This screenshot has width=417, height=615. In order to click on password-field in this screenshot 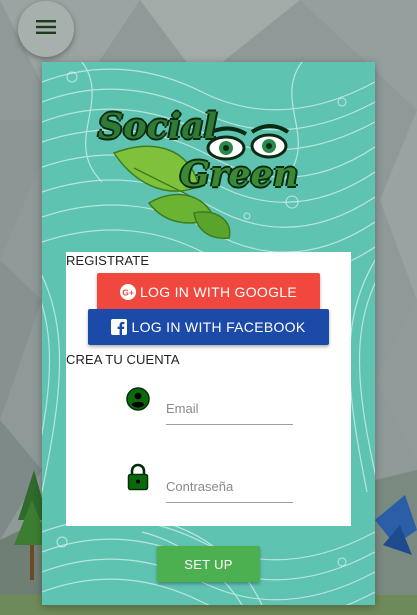, I will do `click(229, 487)`.